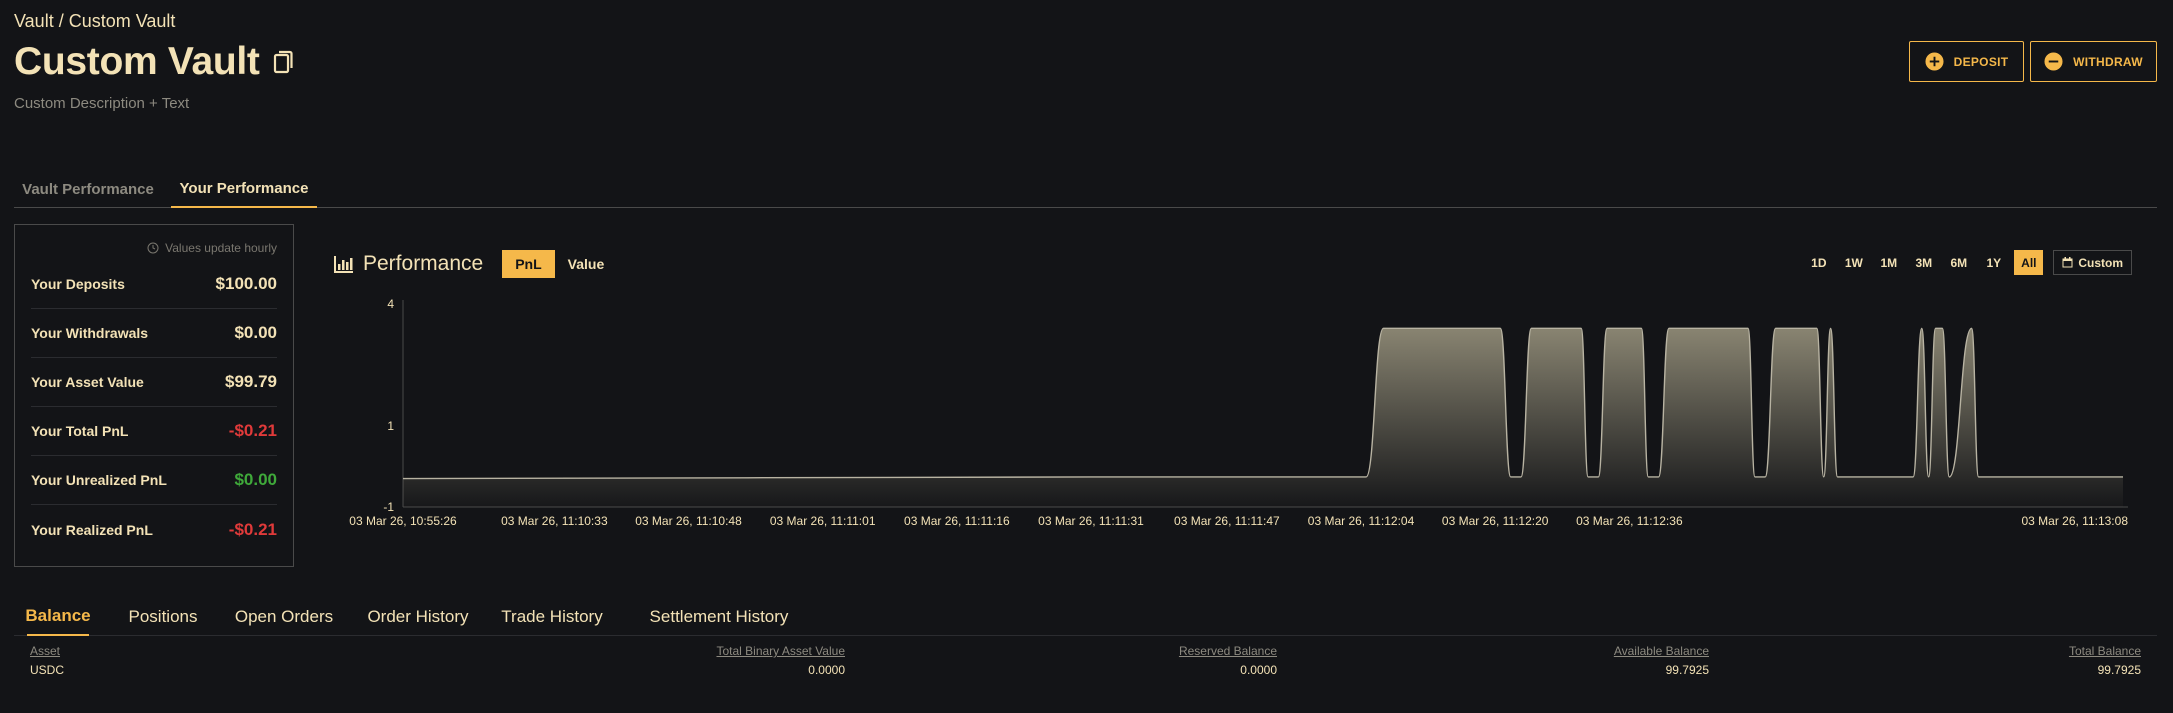 The image size is (2173, 713). I want to click on stat-row-realized-pnl: Your Realized PnL -$0.21, so click(154, 529).